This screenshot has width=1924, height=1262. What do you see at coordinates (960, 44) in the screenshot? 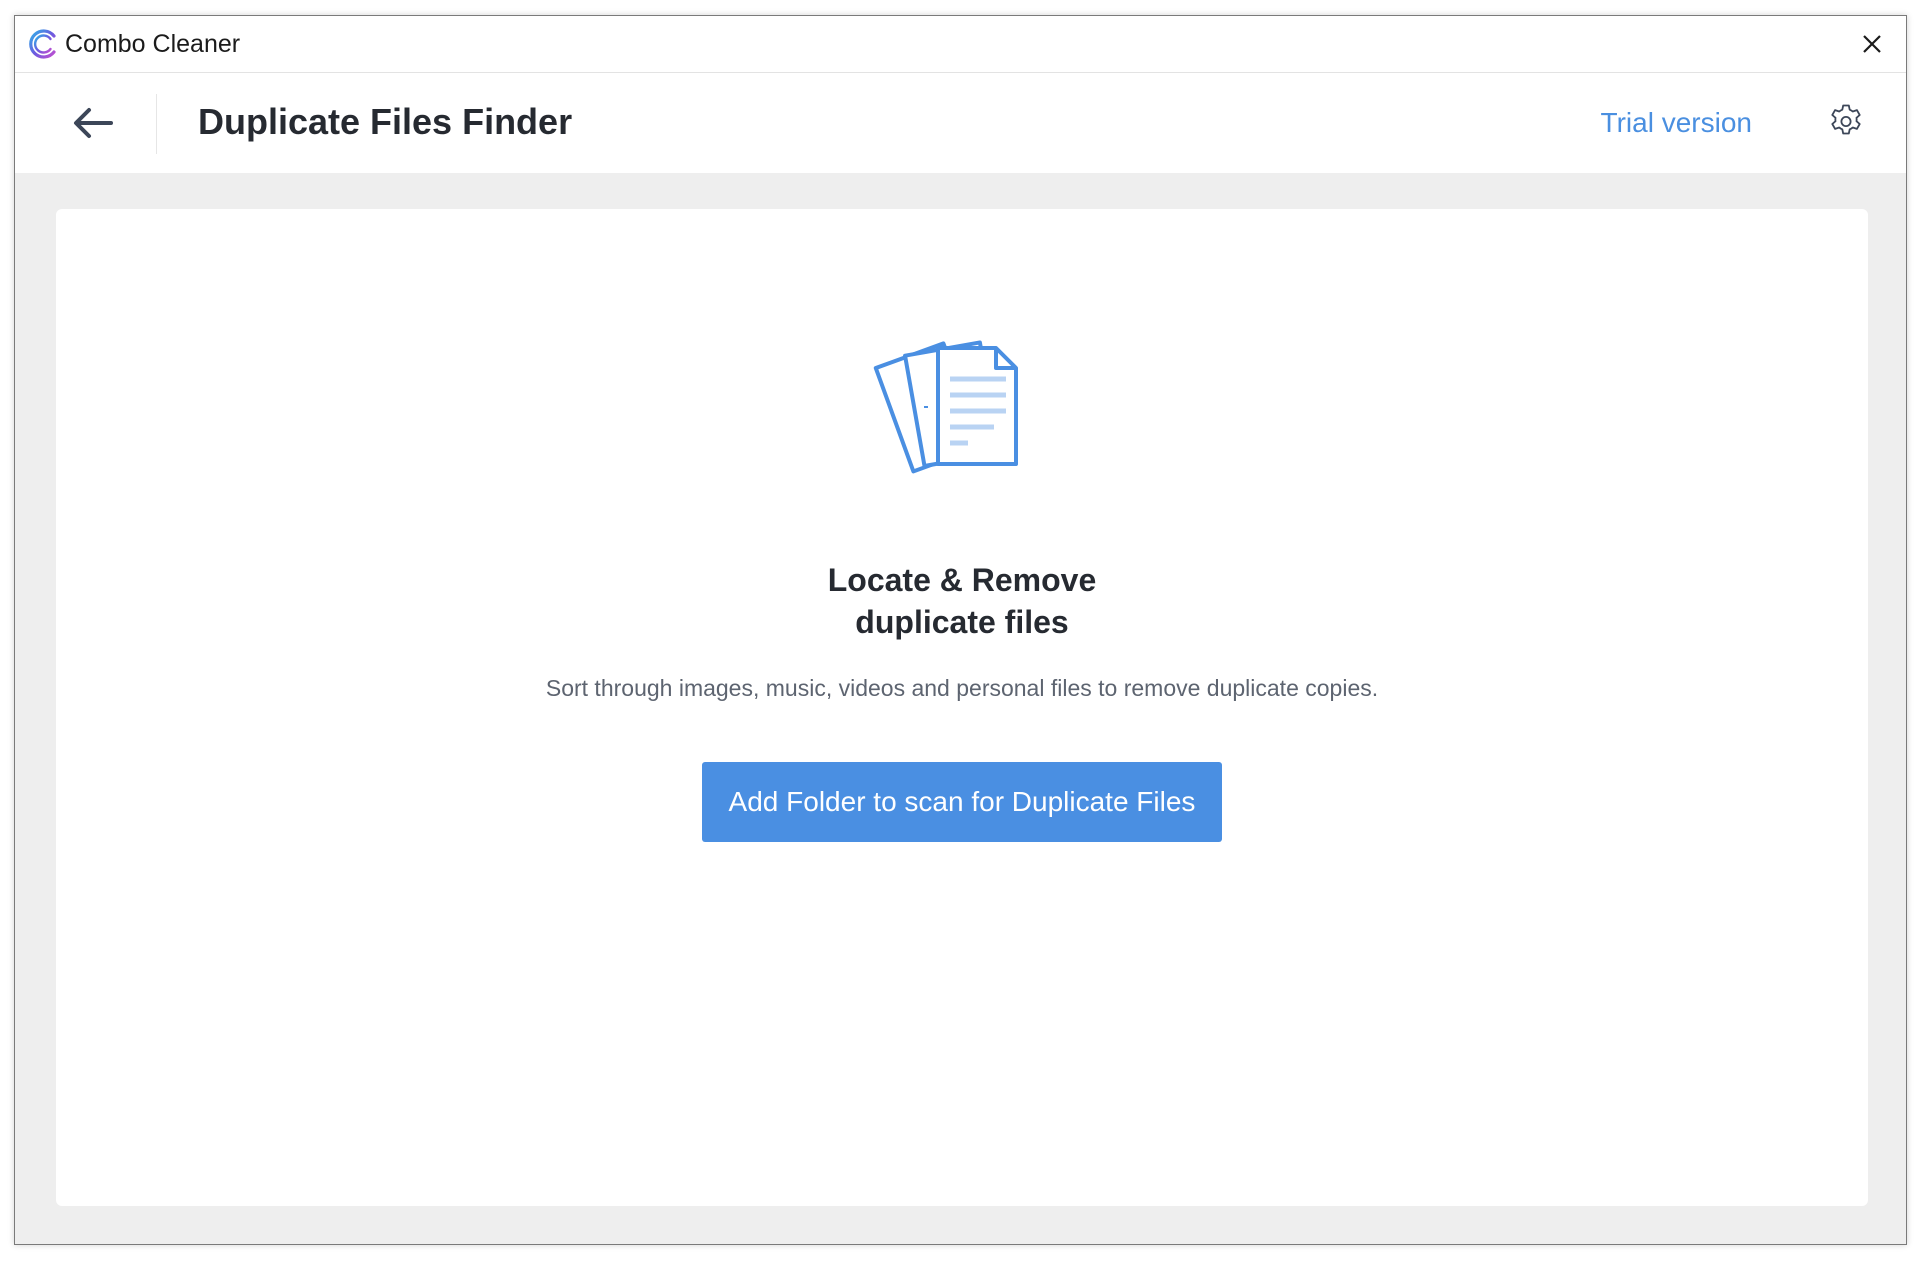
I see `title-bar: Combo Cleaner` at bounding box center [960, 44].